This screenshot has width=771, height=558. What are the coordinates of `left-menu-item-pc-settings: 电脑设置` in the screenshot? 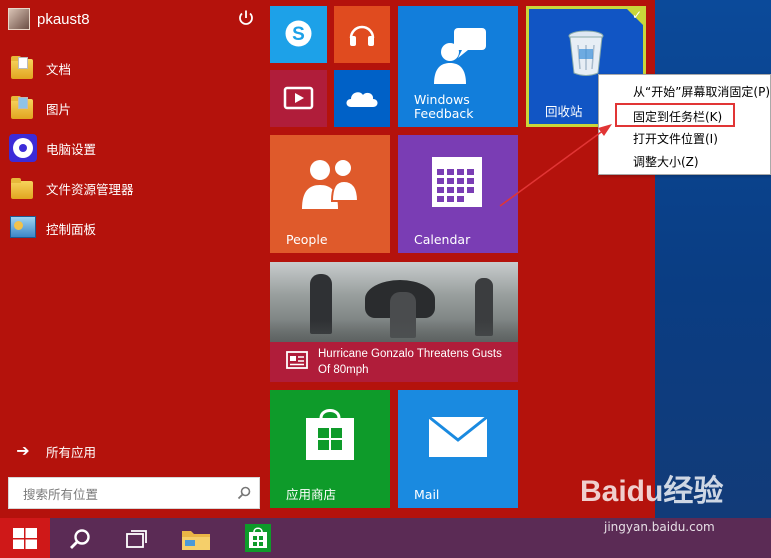 It's located at (133, 148).